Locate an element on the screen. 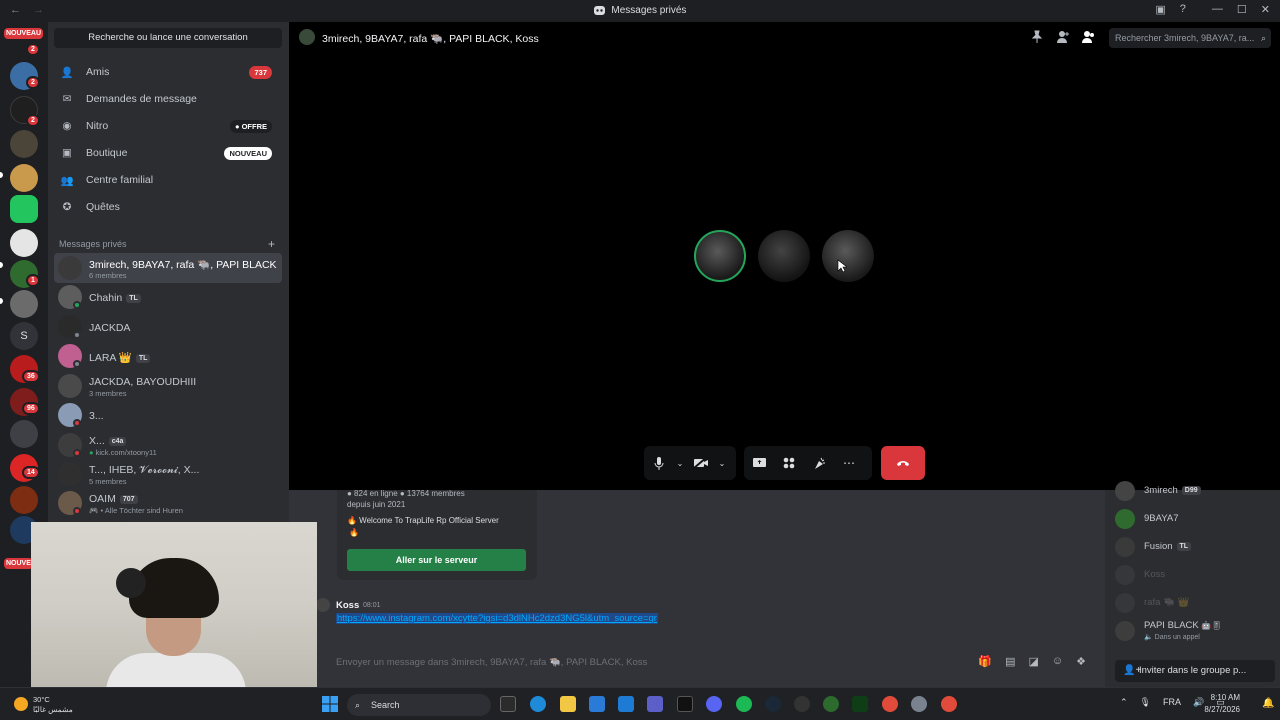  task-view-icon is located at coordinates (508, 704).